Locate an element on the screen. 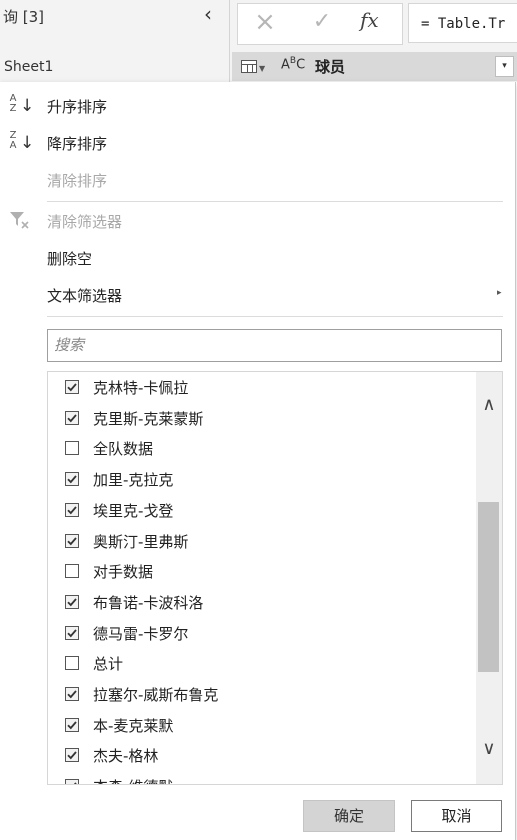 The height and width of the screenshot is (840, 517). menu-label: 删除空 is located at coordinates (70, 259).